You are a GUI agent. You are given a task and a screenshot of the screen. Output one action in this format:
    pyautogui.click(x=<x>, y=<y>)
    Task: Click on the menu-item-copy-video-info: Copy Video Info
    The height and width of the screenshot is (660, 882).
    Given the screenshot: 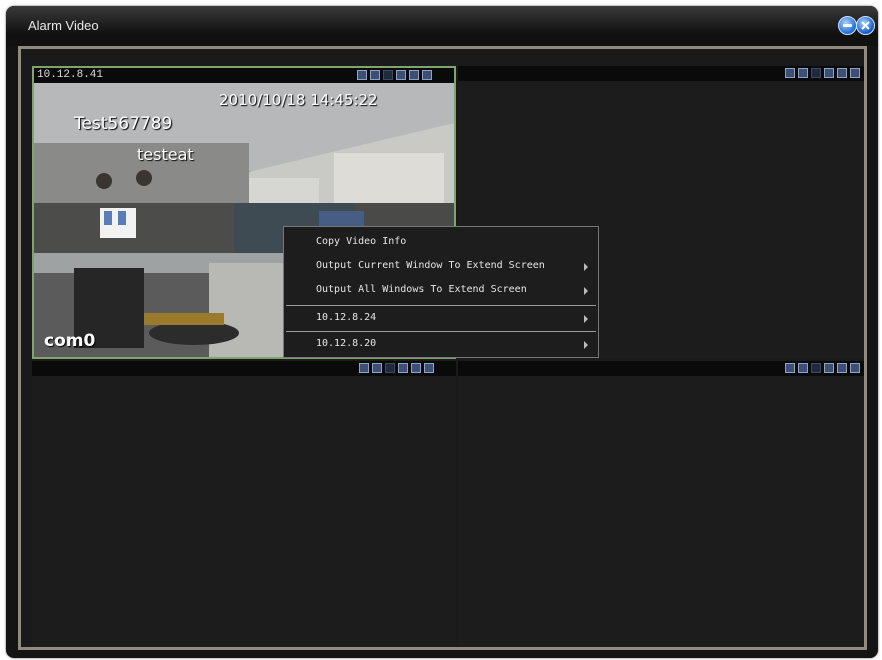 What is the action you would take?
    pyautogui.click(x=441, y=243)
    